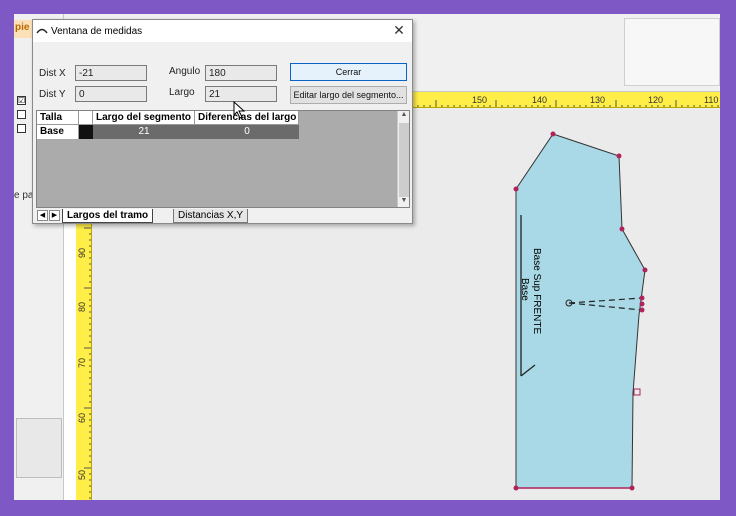 The height and width of the screenshot is (516, 736). I want to click on column-header-color, so click(86, 118).